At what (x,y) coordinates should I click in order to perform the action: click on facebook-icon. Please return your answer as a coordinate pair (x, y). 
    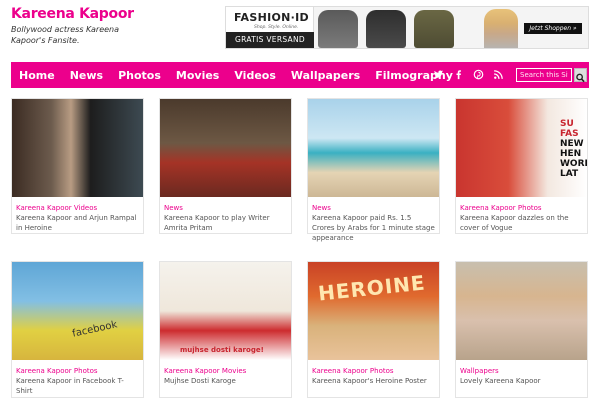
    Looking at the image, I should click on (458, 74).